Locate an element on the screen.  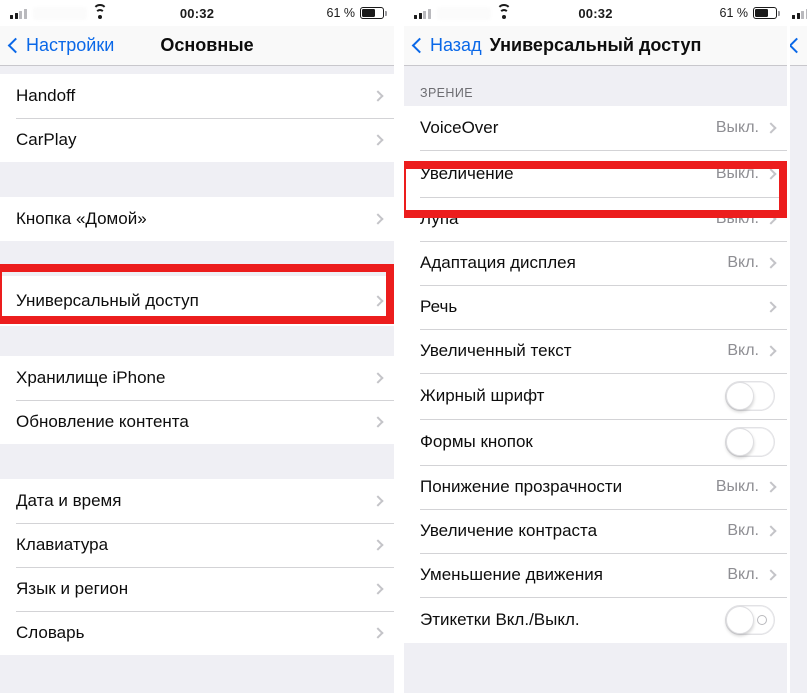
nav-bar-right: Назад Универсальный доступ is located at coordinates (595, 46).